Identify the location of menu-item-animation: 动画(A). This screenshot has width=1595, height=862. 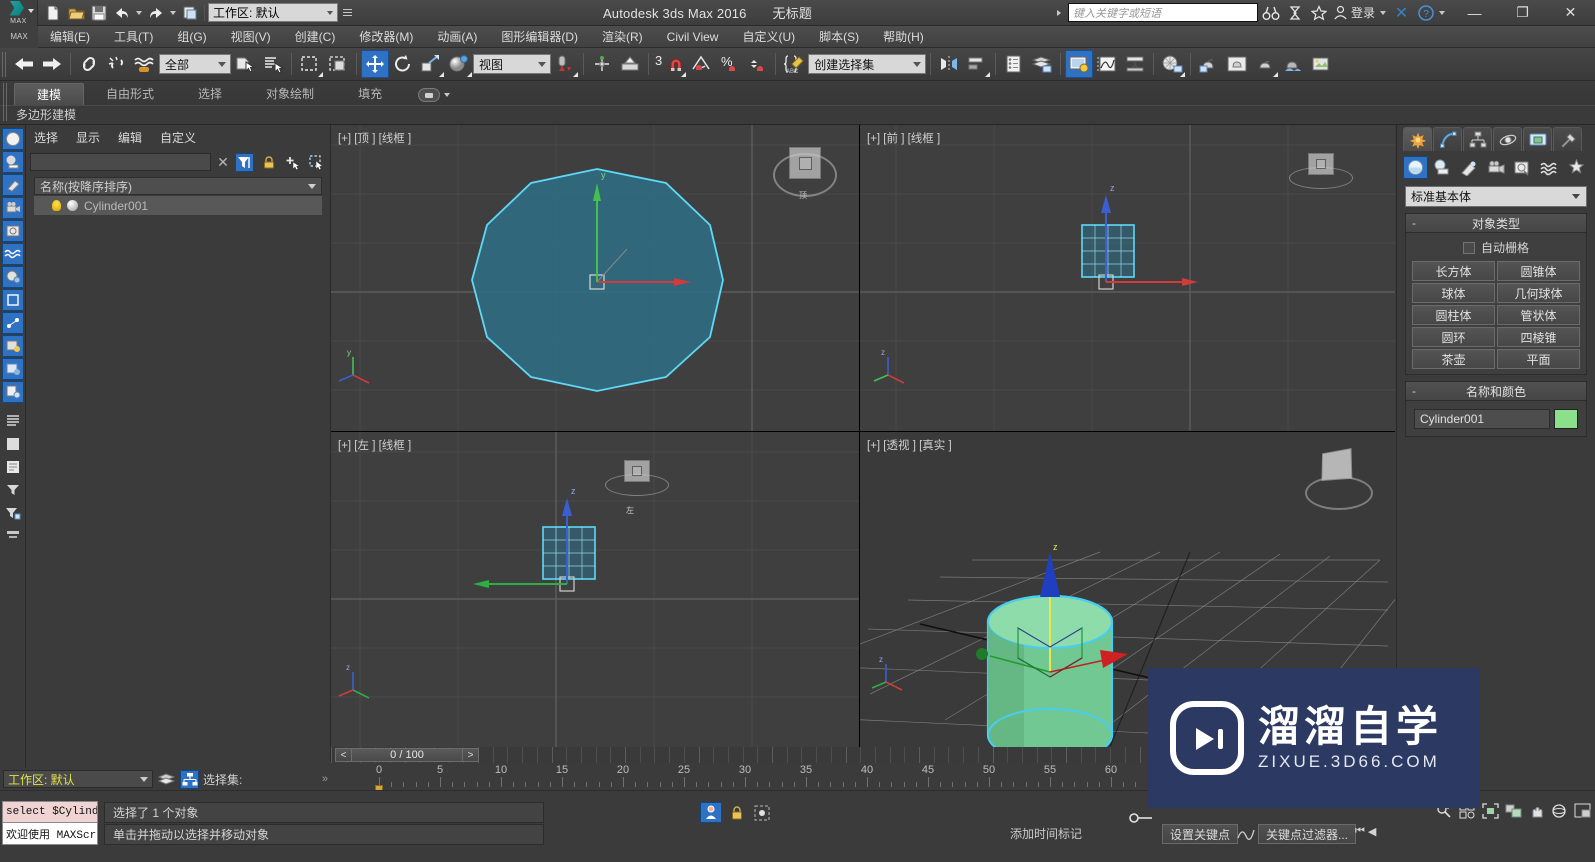
(457, 37).